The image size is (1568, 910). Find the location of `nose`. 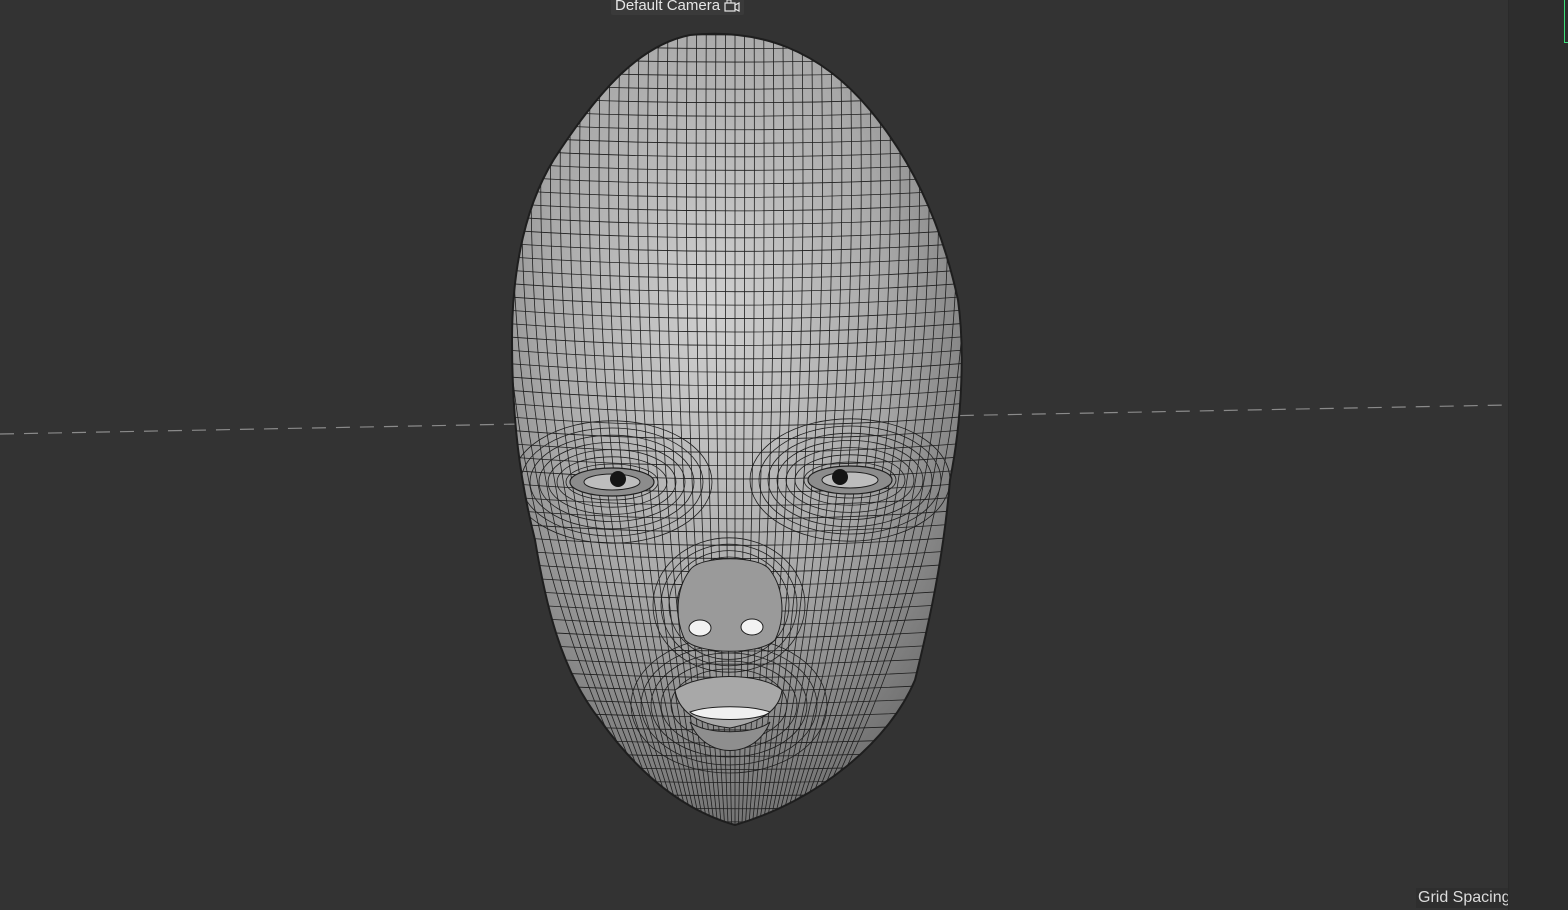

nose is located at coordinates (730, 605).